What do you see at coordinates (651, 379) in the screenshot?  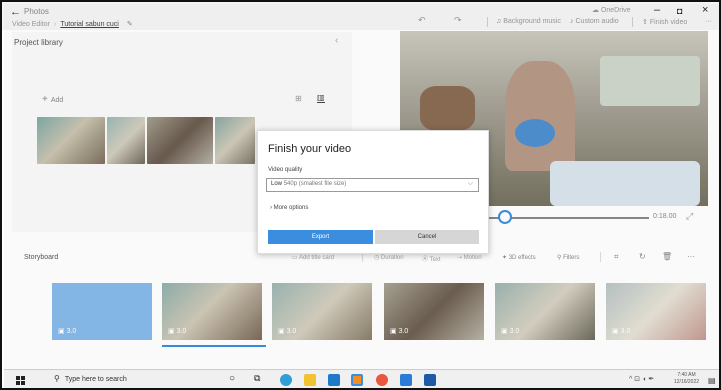 I see `pen-icon: ✒` at bounding box center [651, 379].